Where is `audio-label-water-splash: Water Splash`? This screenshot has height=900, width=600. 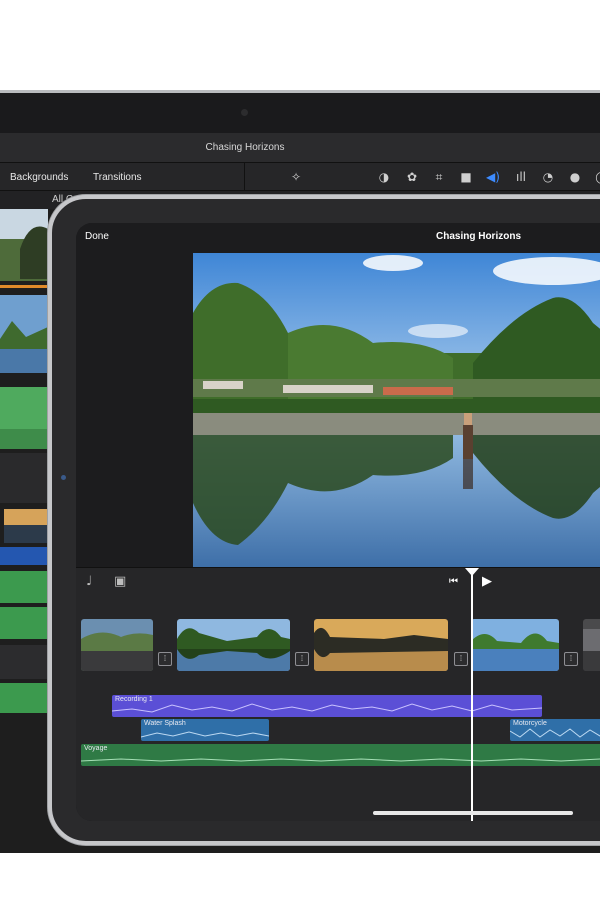 audio-label-water-splash: Water Splash is located at coordinates (165, 723).